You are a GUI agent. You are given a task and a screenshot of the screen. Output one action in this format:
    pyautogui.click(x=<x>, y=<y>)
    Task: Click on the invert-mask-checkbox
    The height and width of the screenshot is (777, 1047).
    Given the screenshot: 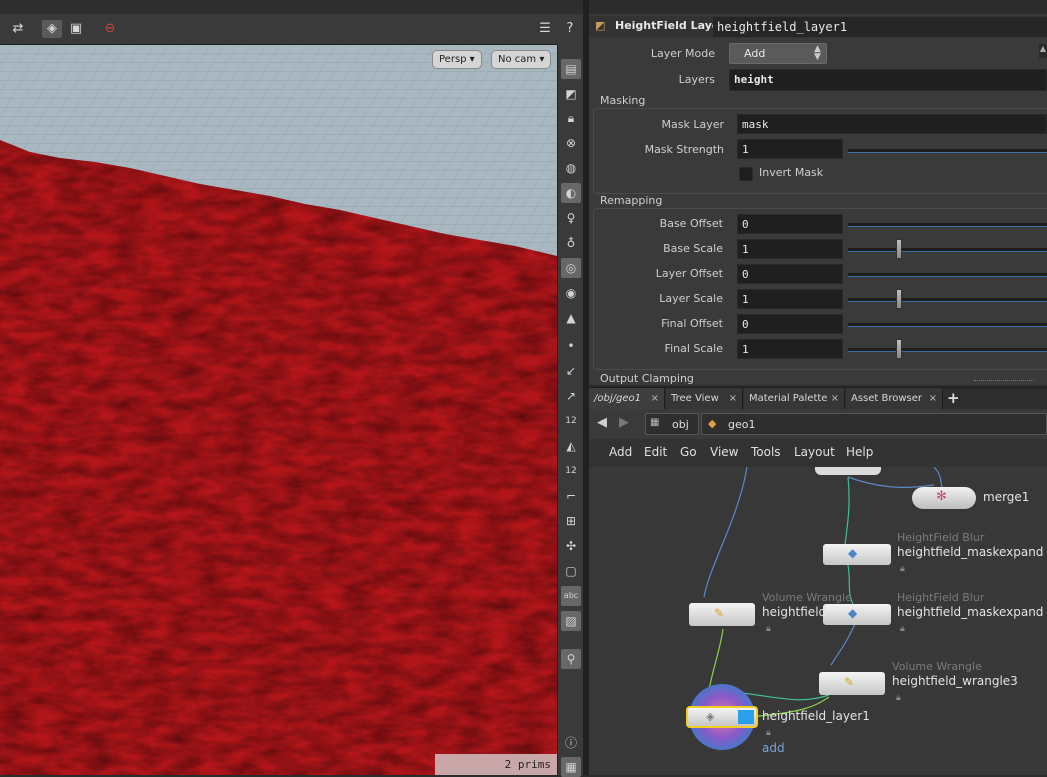 What is the action you would take?
    pyautogui.click(x=746, y=174)
    